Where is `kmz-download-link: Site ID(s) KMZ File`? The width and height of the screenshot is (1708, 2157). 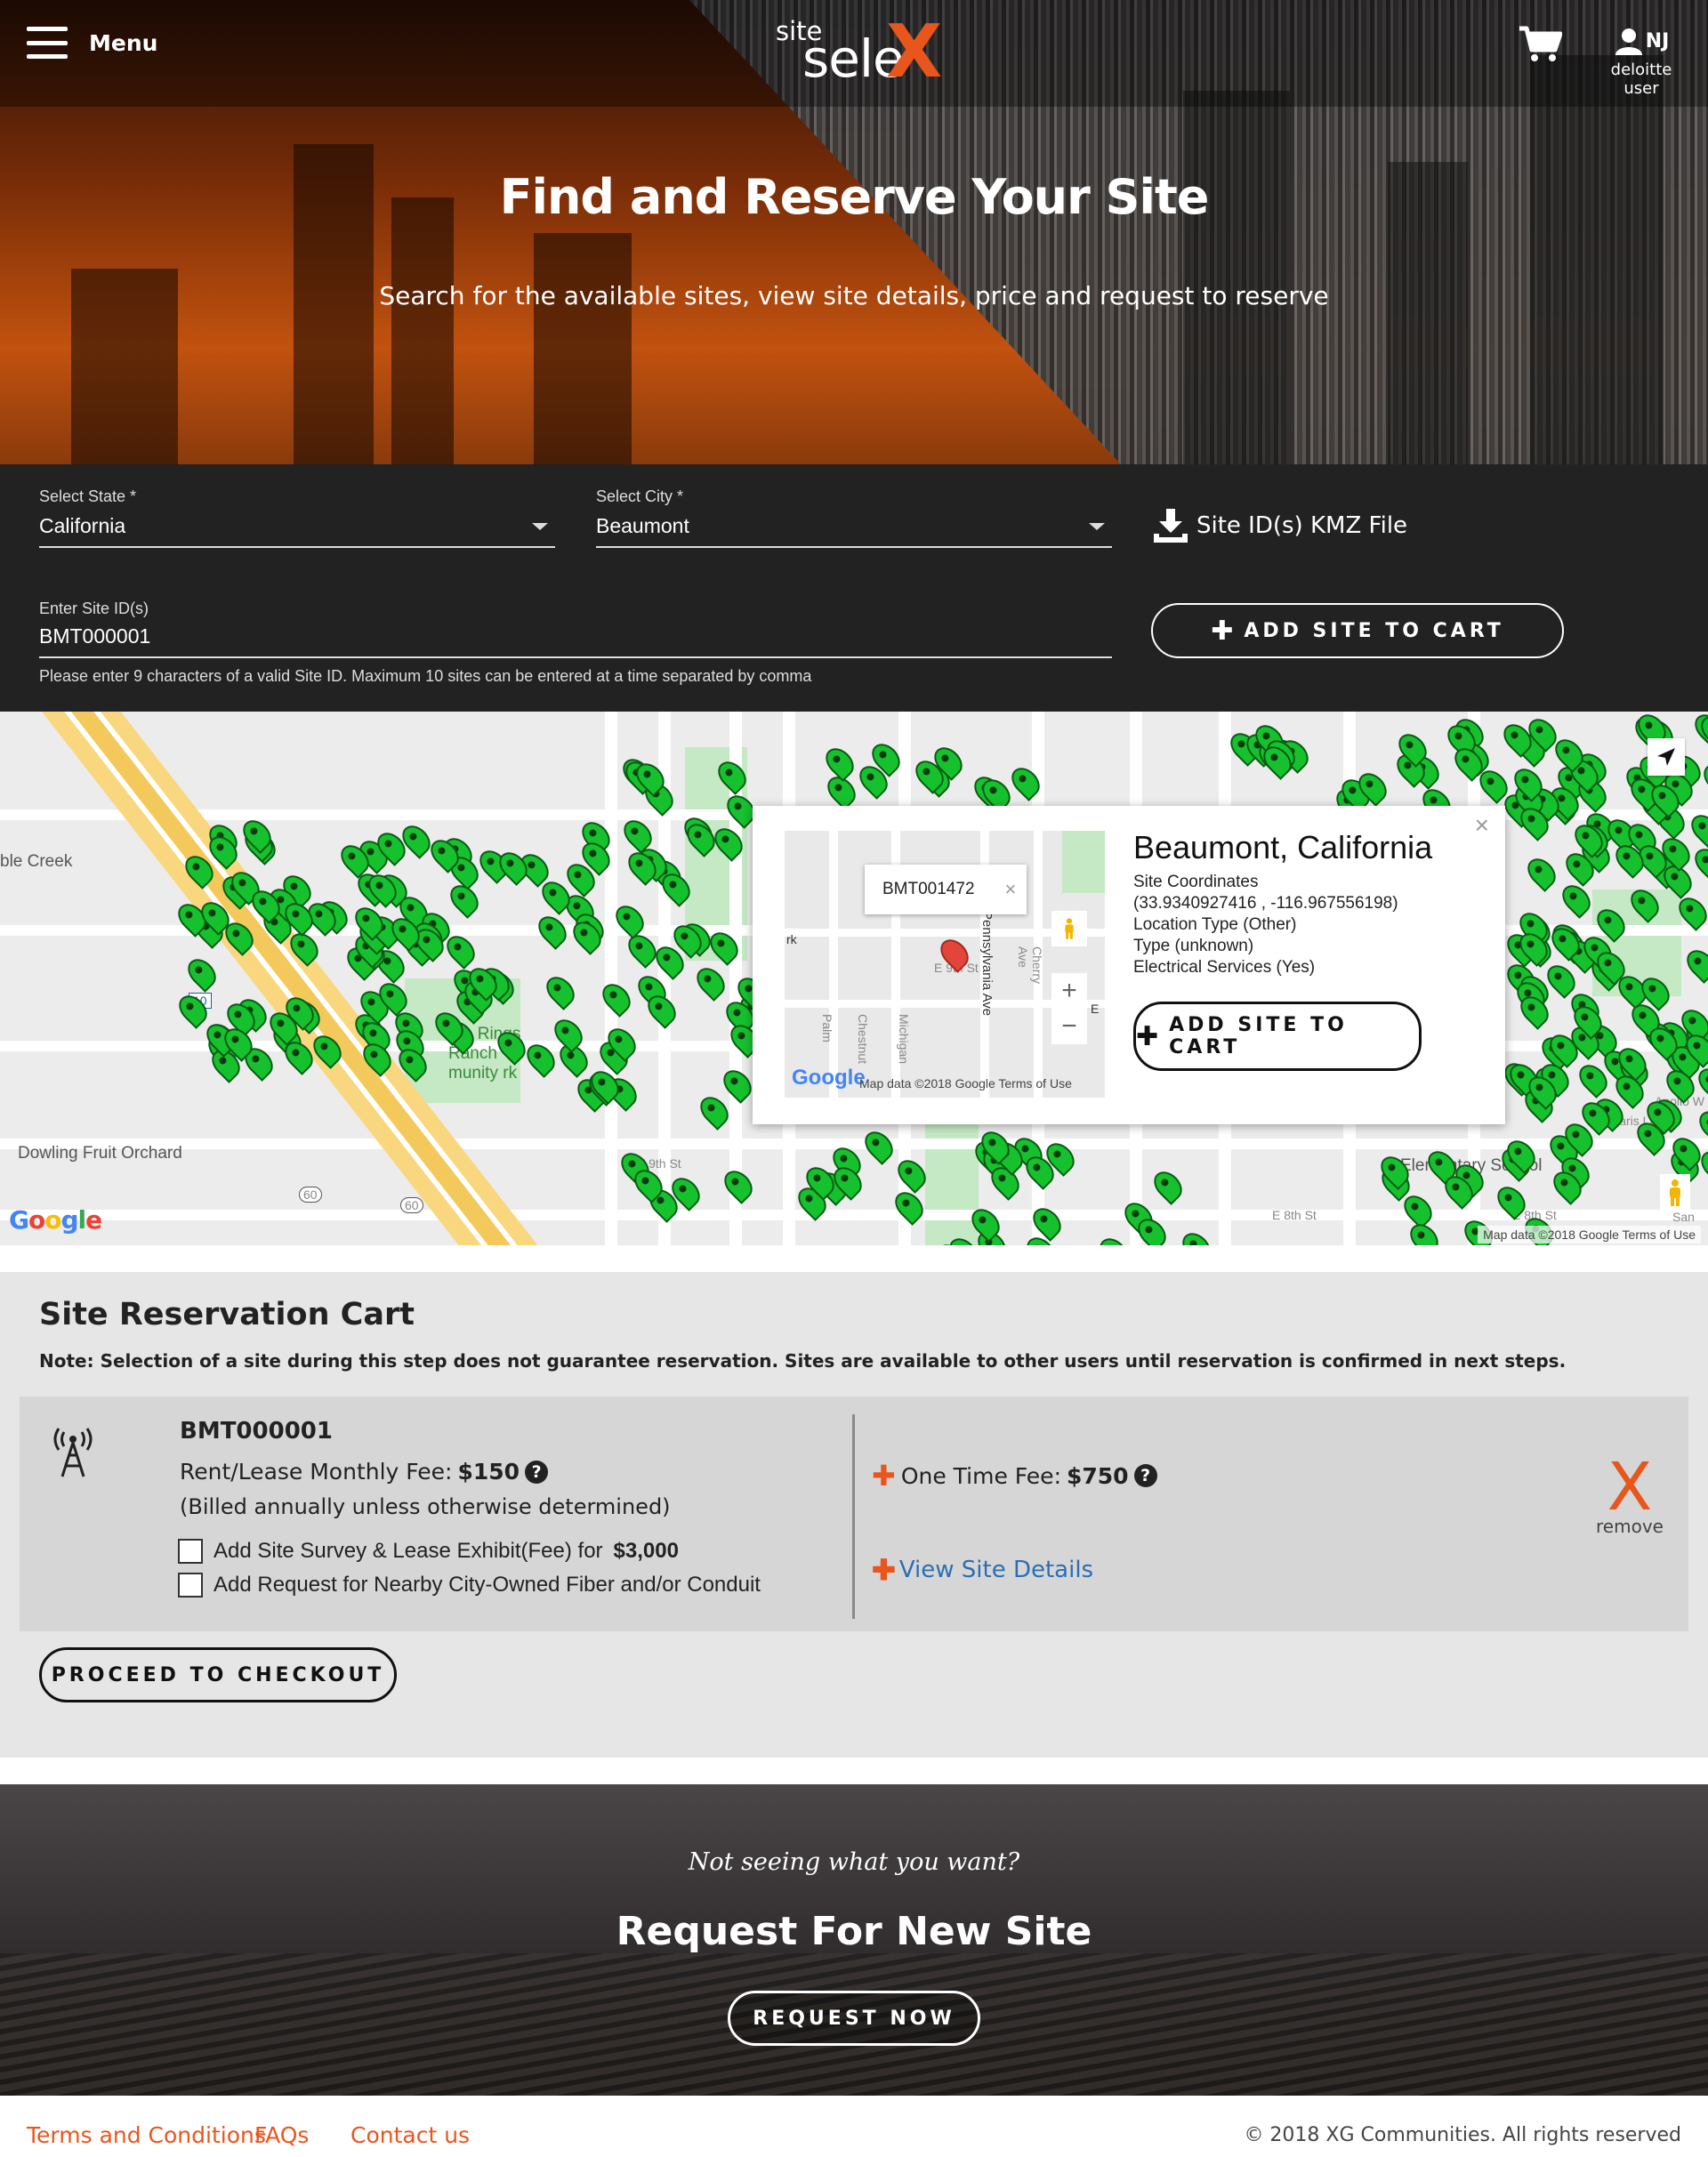 kmz-download-link: Site ID(s) KMZ File is located at coordinates (1279, 525).